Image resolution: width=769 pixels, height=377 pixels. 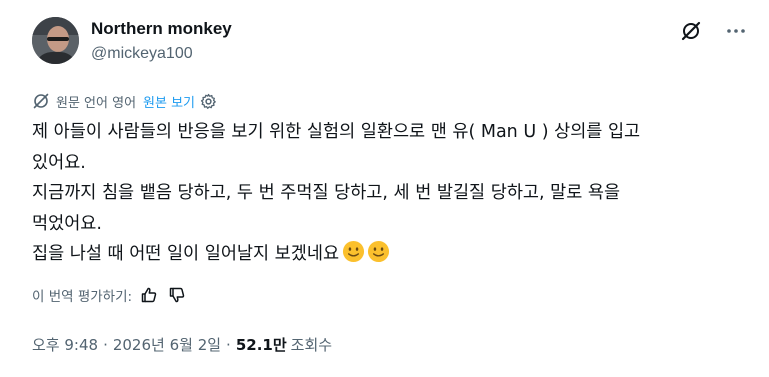 I want to click on translation-bar: 원문 언어 영어 원본 보기, so click(x=124, y=101).